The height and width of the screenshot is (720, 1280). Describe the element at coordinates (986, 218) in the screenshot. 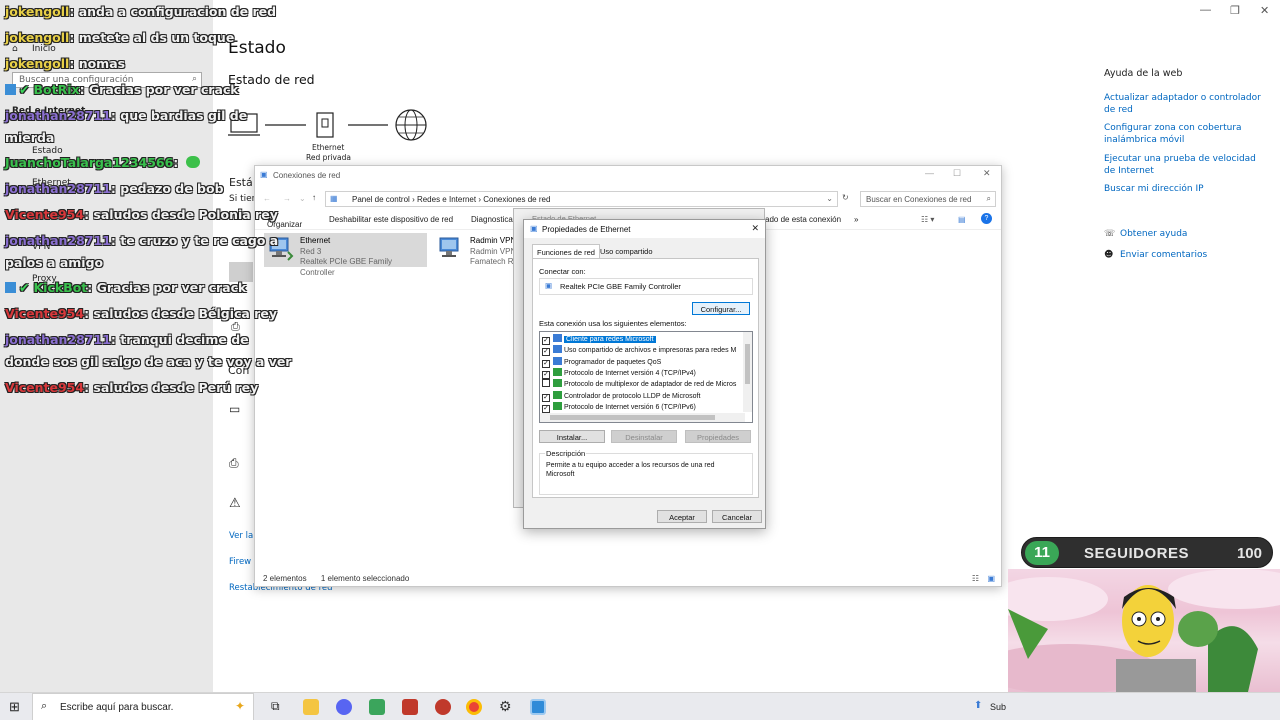

I see `help-icon: ?` at that location.